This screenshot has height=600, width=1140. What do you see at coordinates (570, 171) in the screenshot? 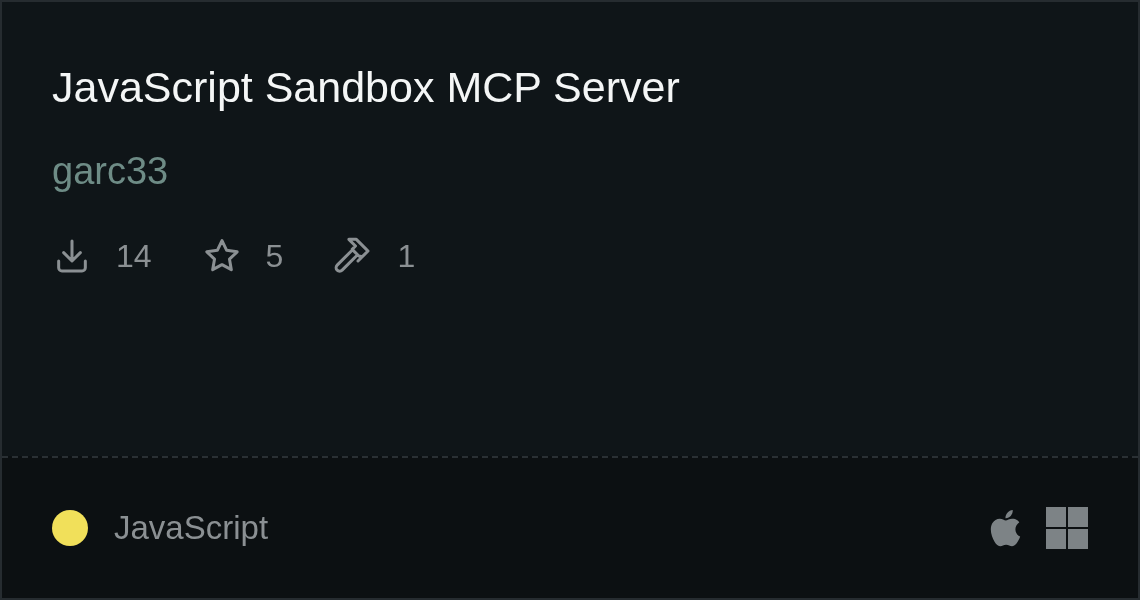
I see `author-name: garc33` at bounding box center [570, 171].